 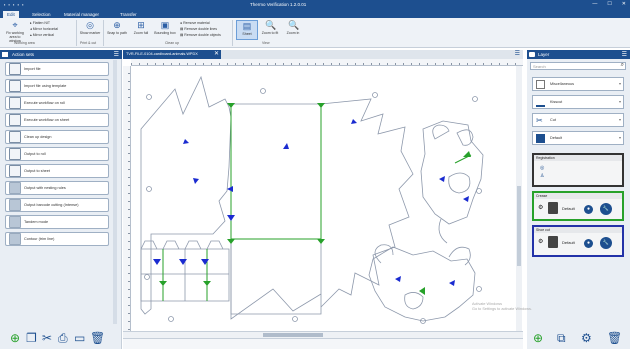 I want to click on group-registration-title: Registration, so click(x=578, y=158).